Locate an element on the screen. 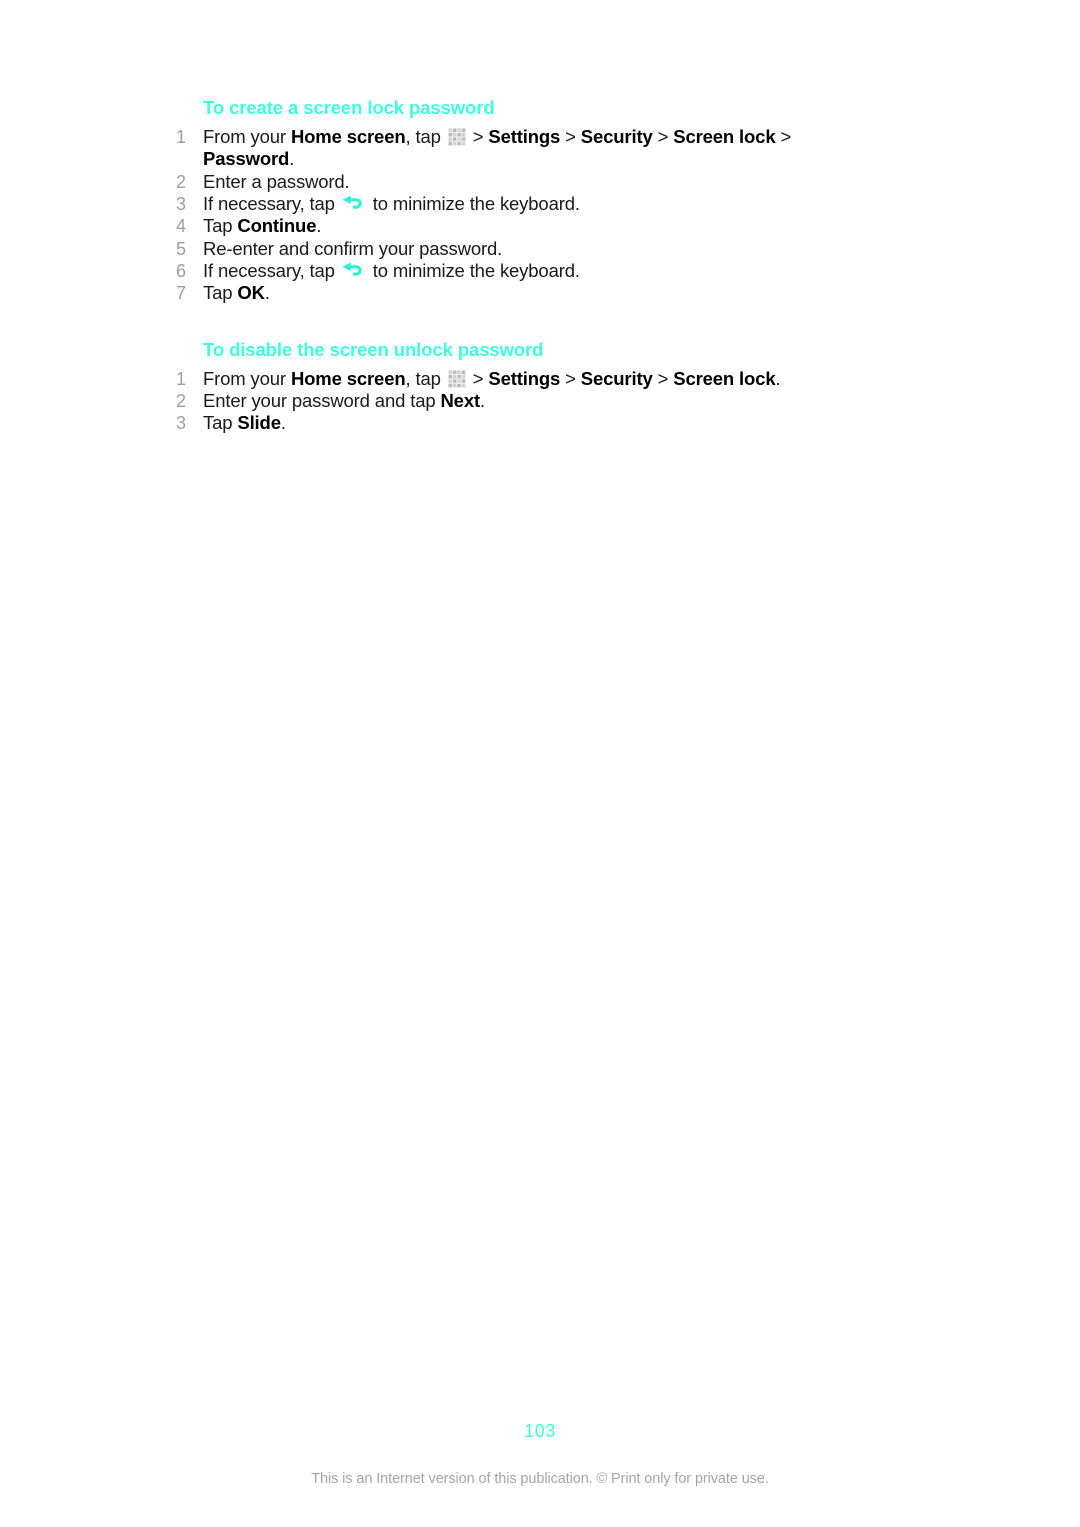  step-text: Enter your password and tap Next. is located at coordinates (344, 400).